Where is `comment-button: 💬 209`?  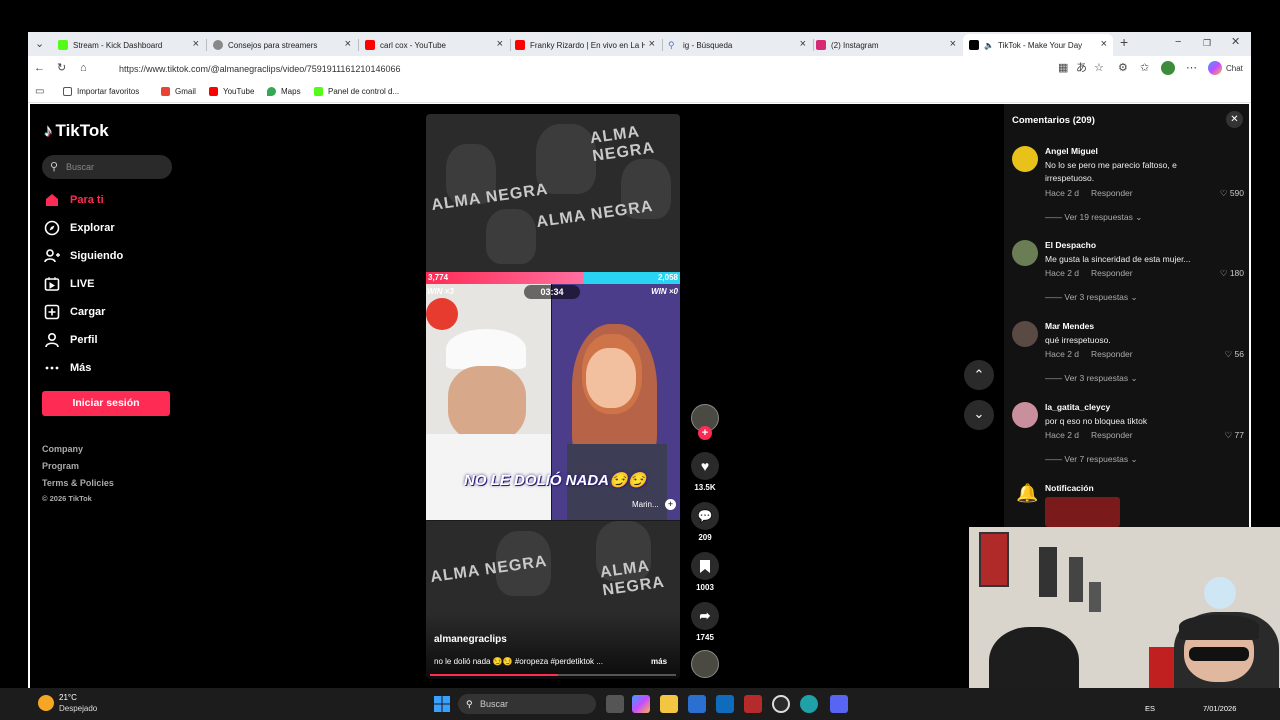 comment-button: 💬 209 is located at coordinates (705, 522).